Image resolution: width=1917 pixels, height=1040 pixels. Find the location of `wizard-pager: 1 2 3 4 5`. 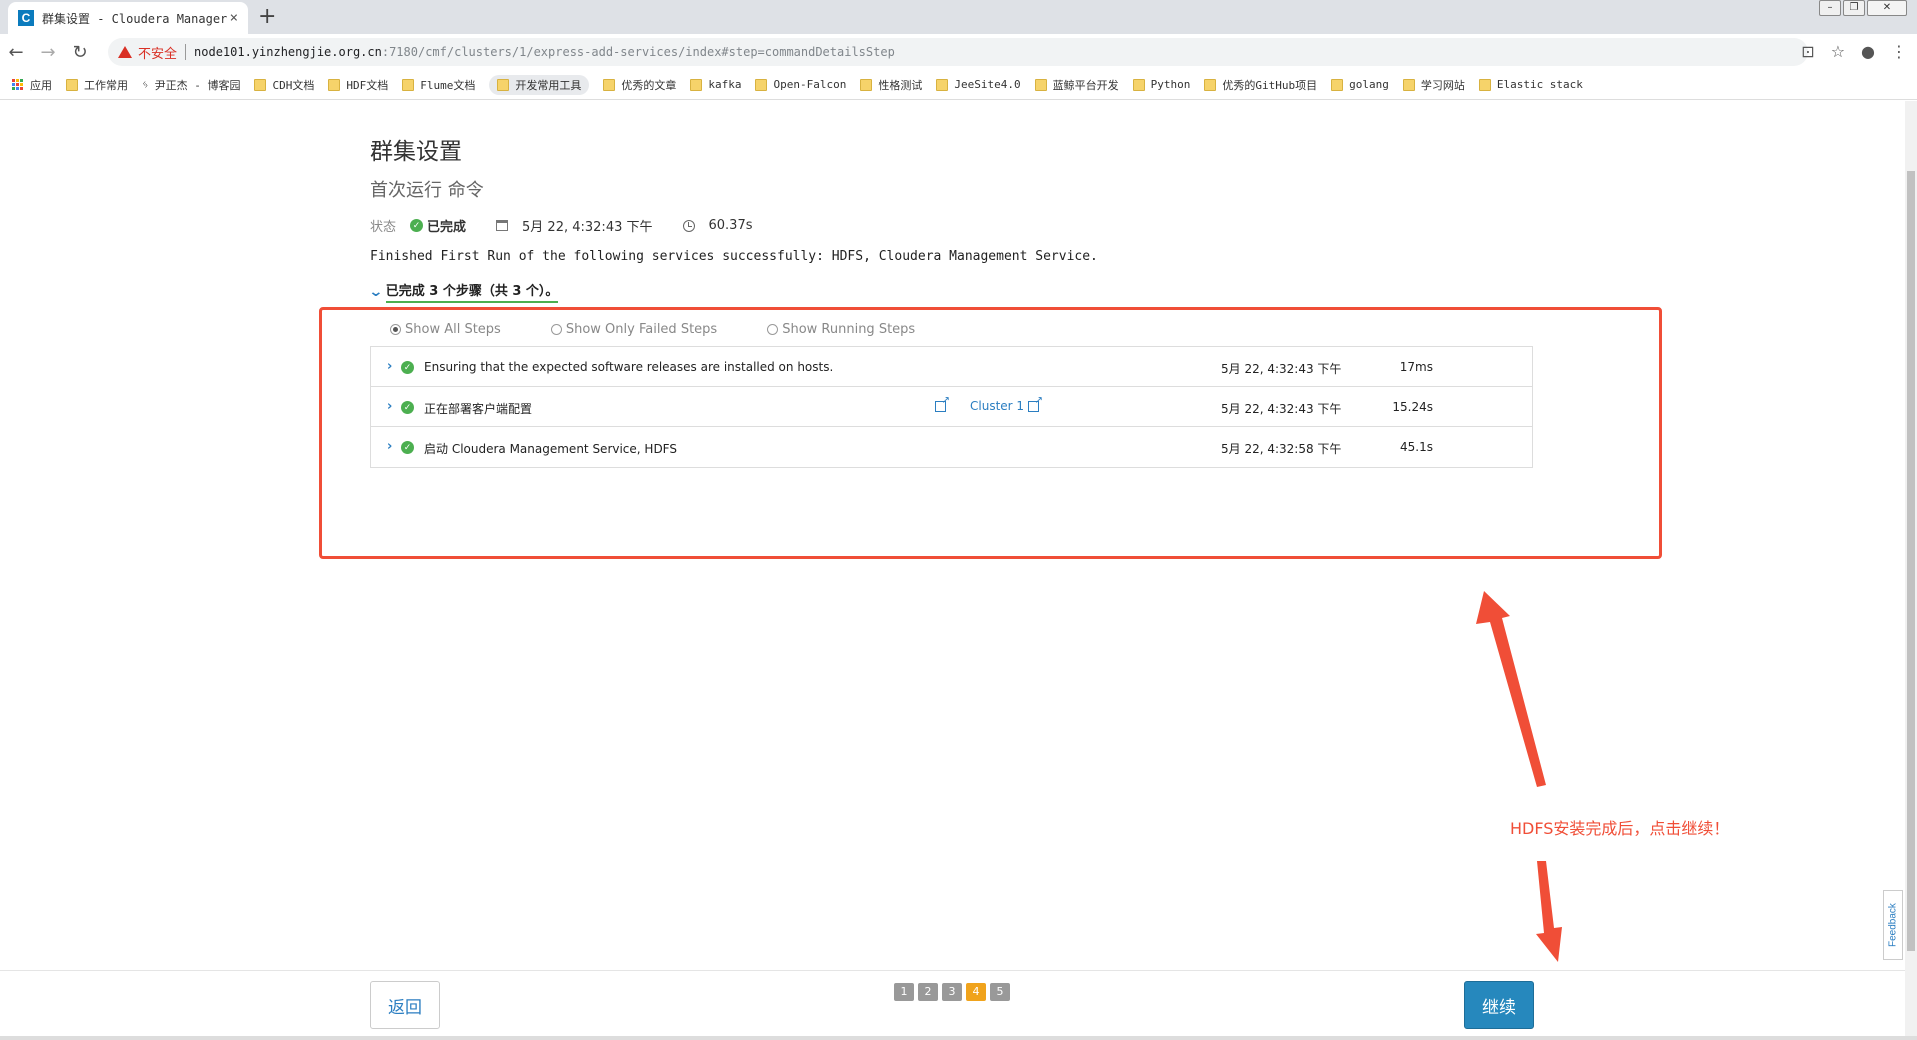

wizard-pager: 1 2 3 4 5 is located at coordinates (952, 992).